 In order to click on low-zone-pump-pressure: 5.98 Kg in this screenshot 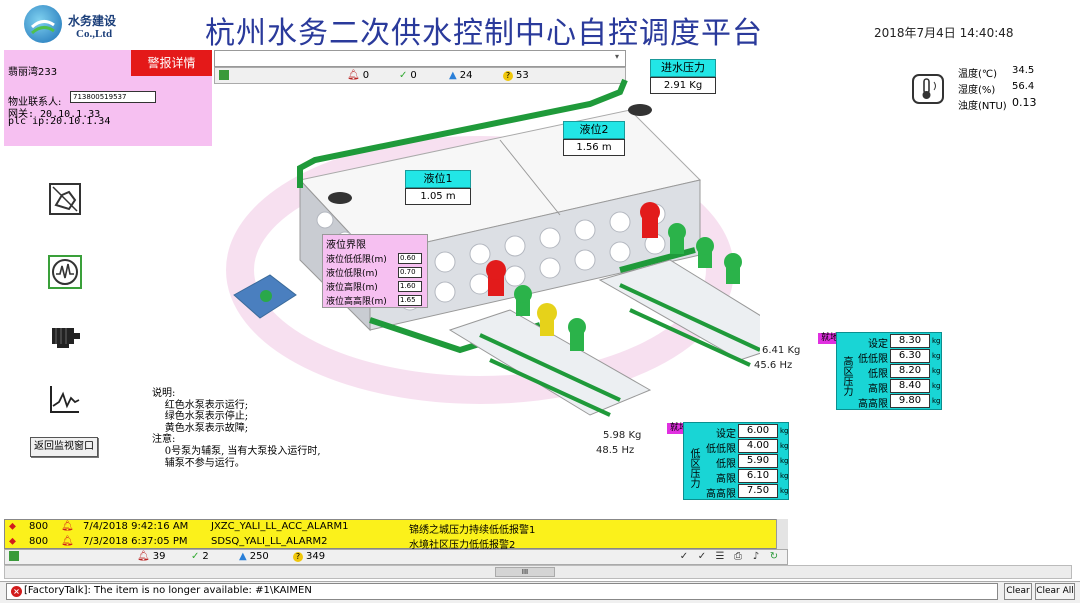, I will do `click(622, 435)`.